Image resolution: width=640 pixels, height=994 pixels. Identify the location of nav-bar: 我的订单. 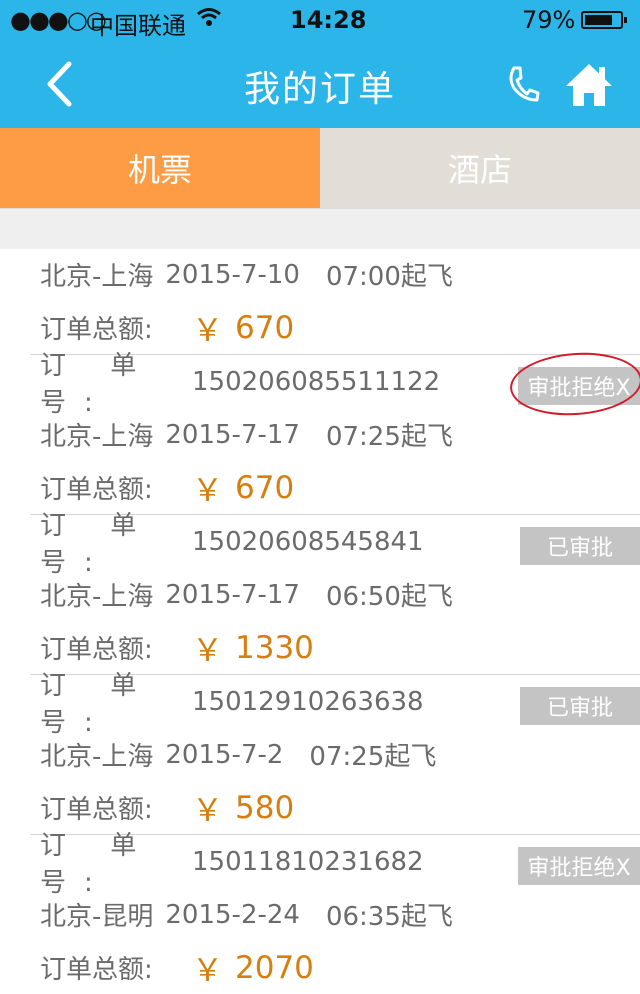
(320, 84).